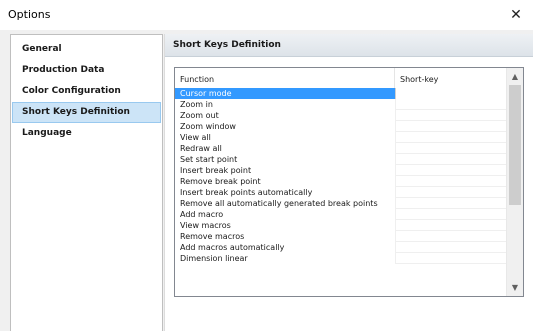  What do you see at coordinates (340, 214) in the screenshot?
I see `table-row: Add macro` at bounding box center [340, 214].